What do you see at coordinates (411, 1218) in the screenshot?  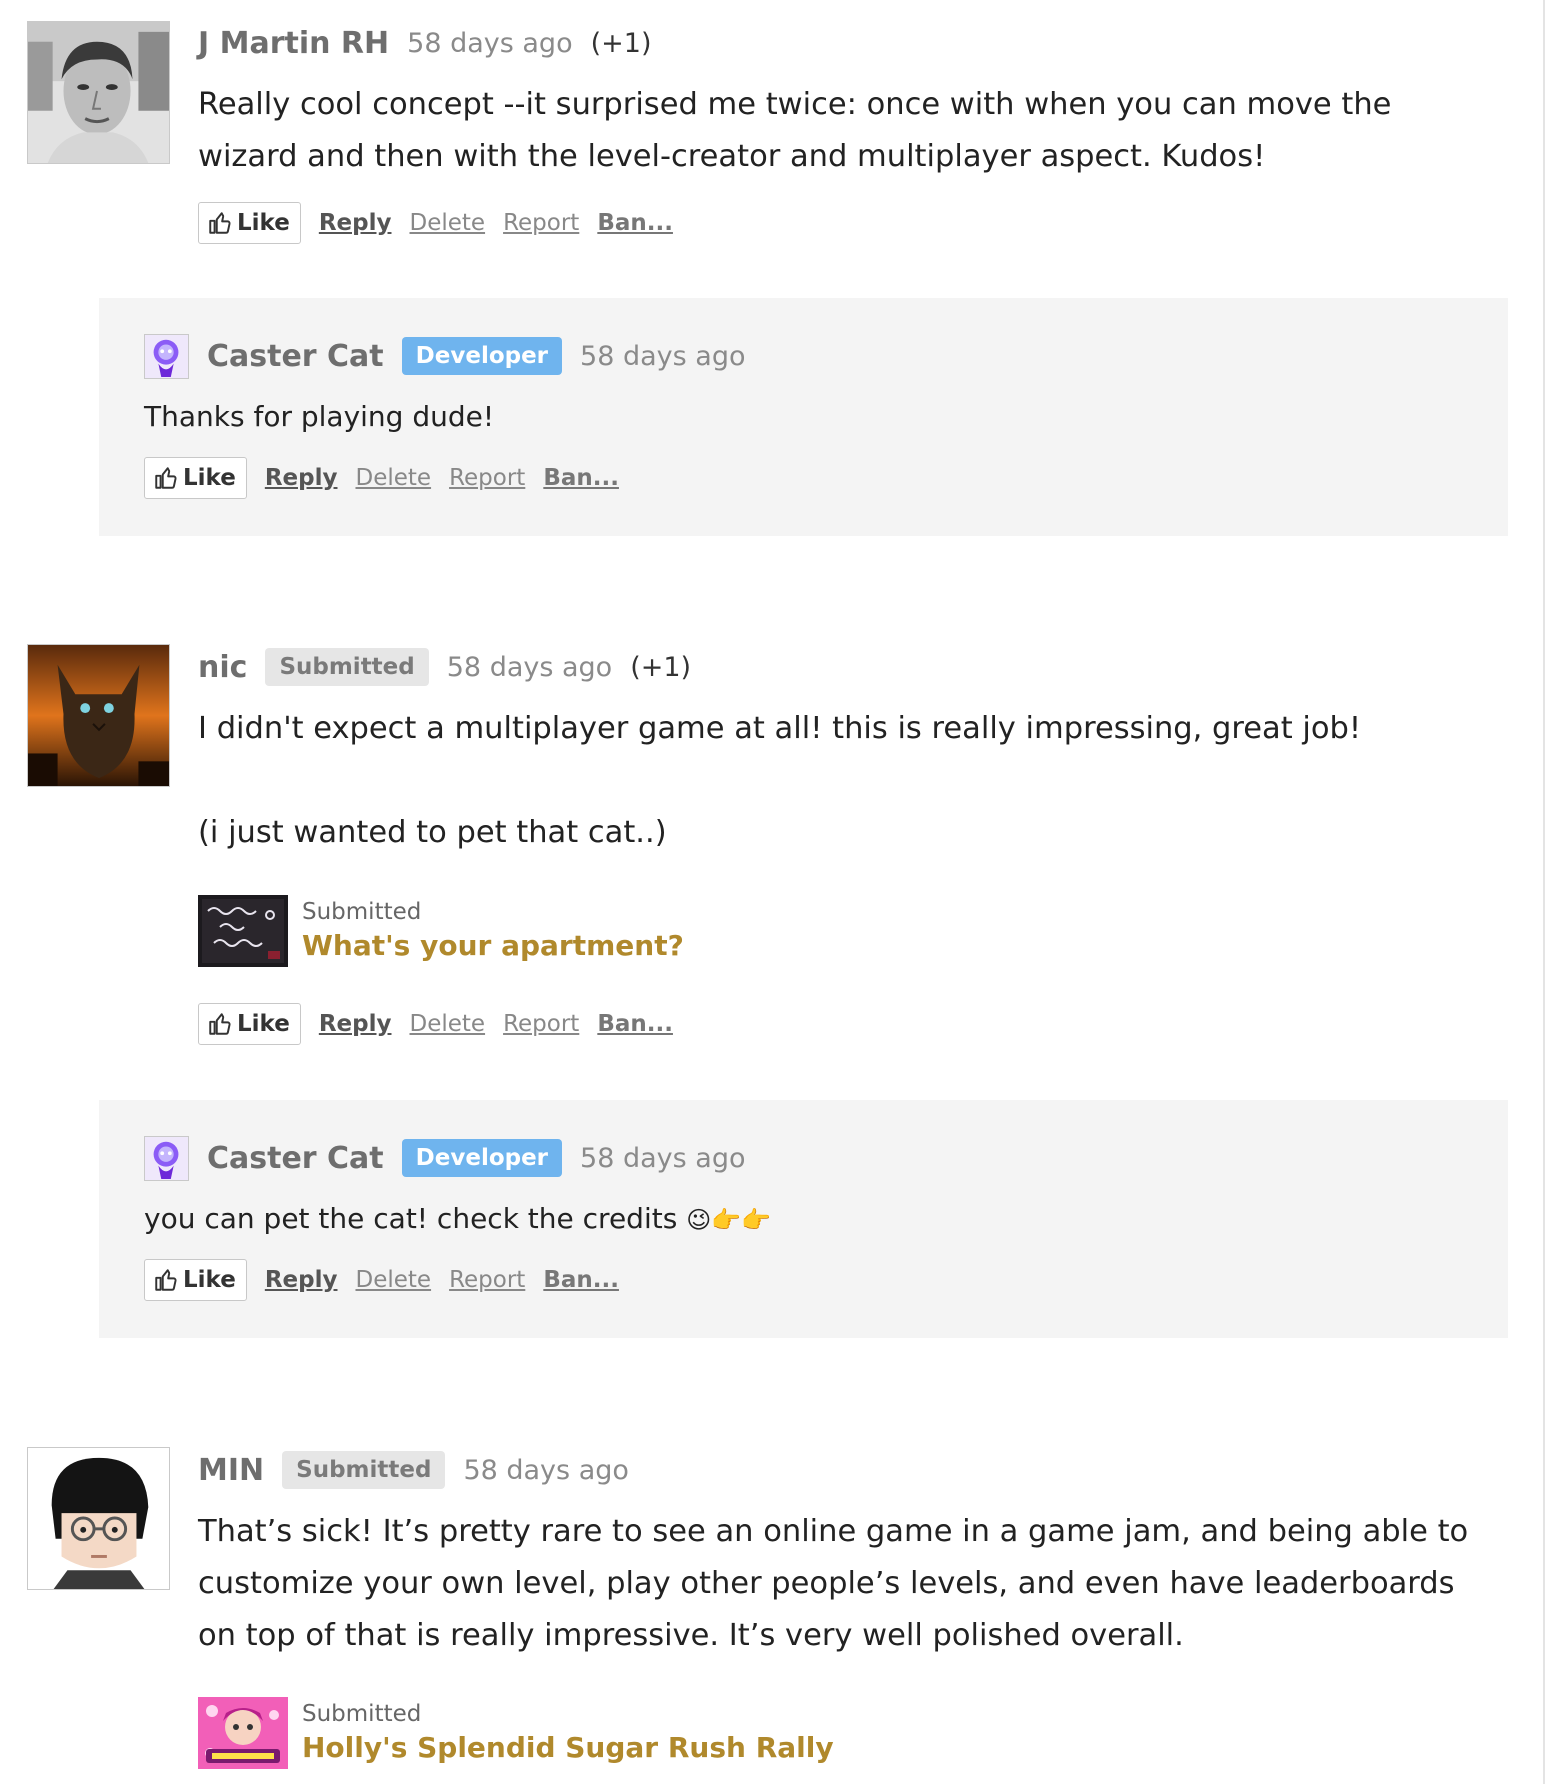 I see `comment-body-text: you can pet the cat! check the credits` at bounding box center [411, 1218].